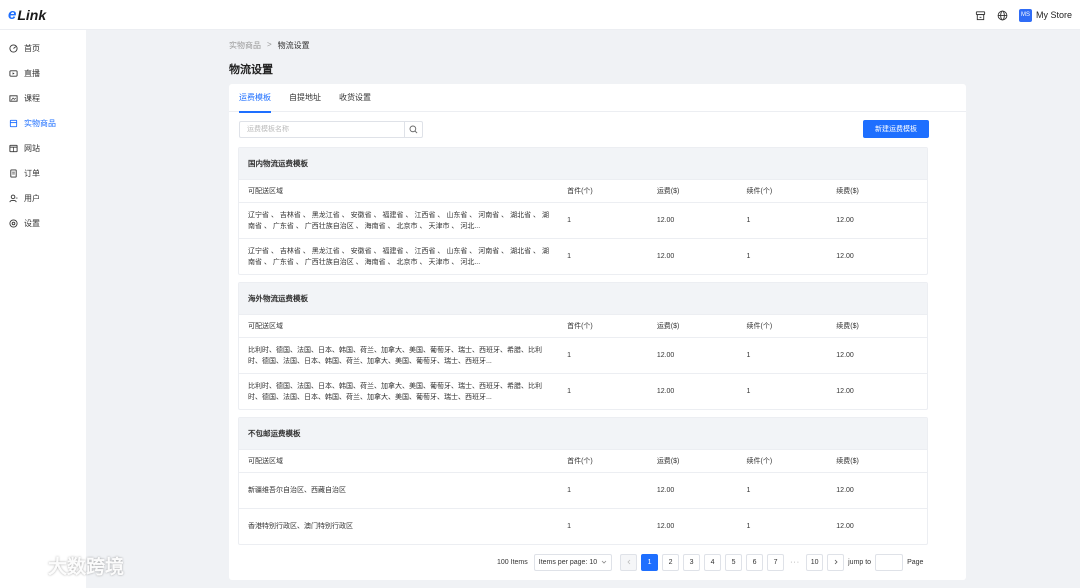 This screenshot has width=1080, height=588. I want to click on page-button-1: 1, so click(650, 562).